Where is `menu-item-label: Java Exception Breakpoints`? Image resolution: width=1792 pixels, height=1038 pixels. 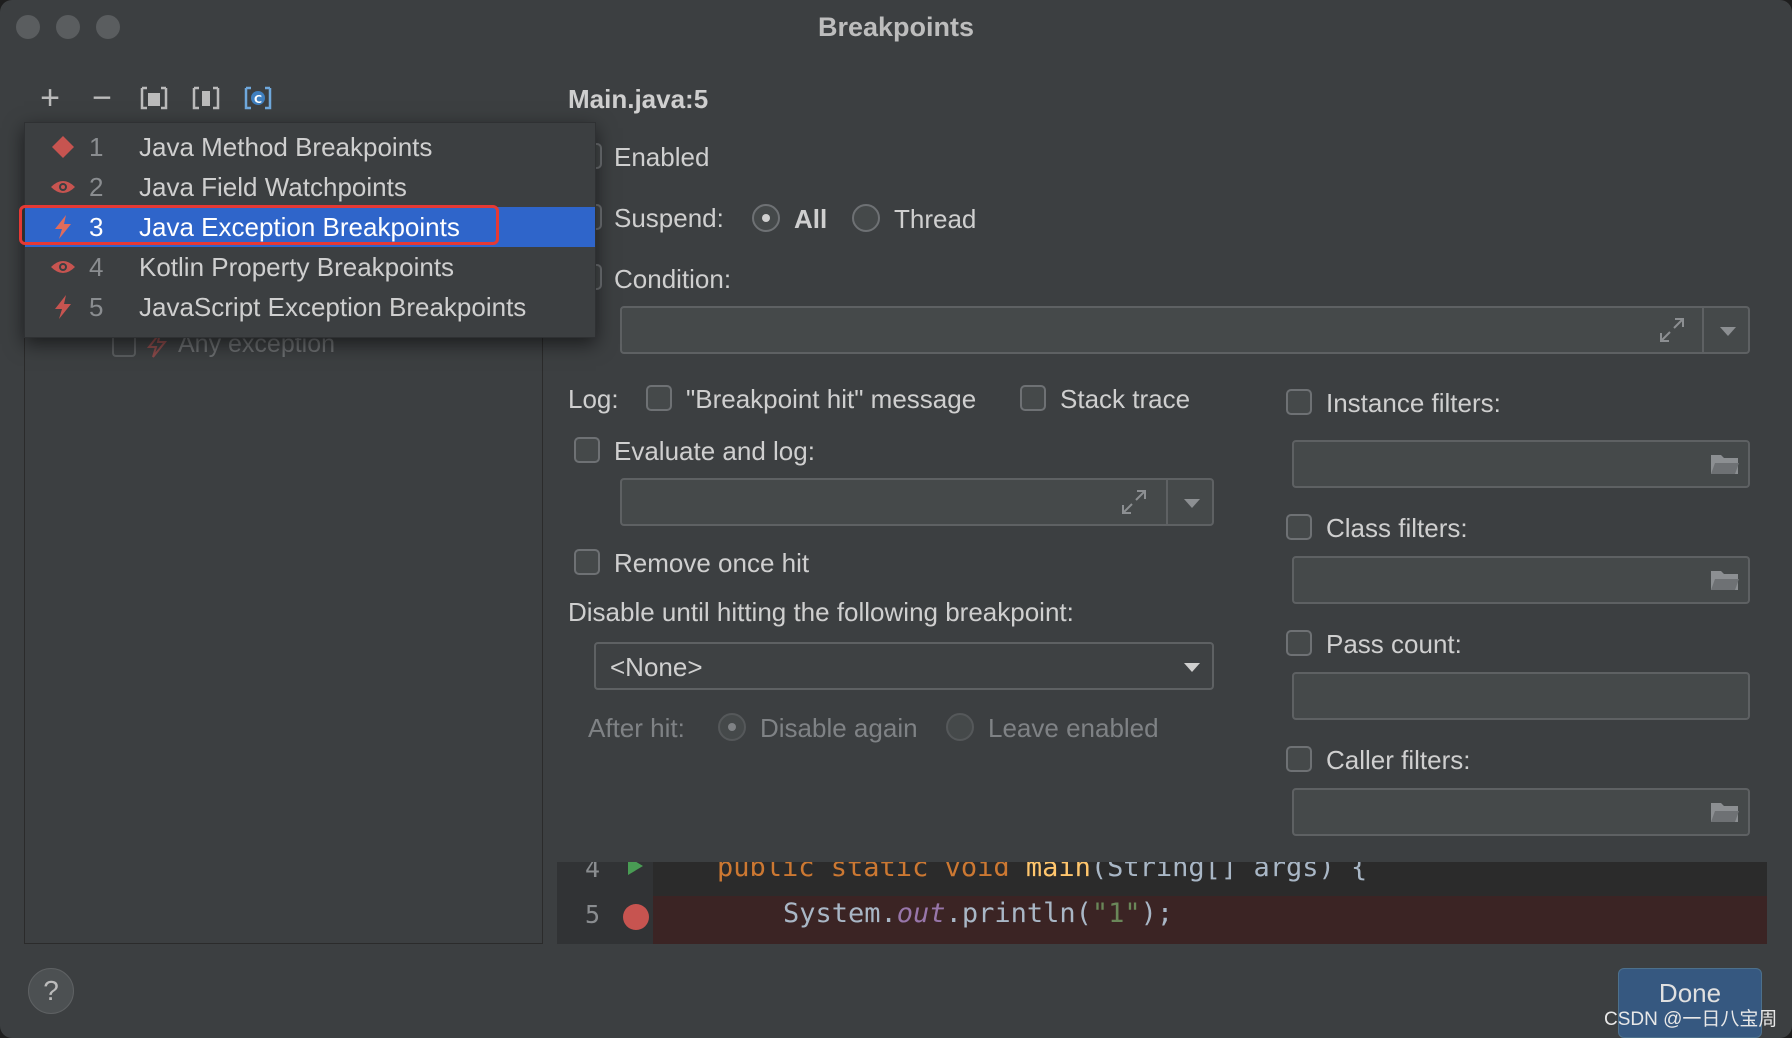
menu-item-label: Java Exception Breakpoints is located at coordinates (299, 226).